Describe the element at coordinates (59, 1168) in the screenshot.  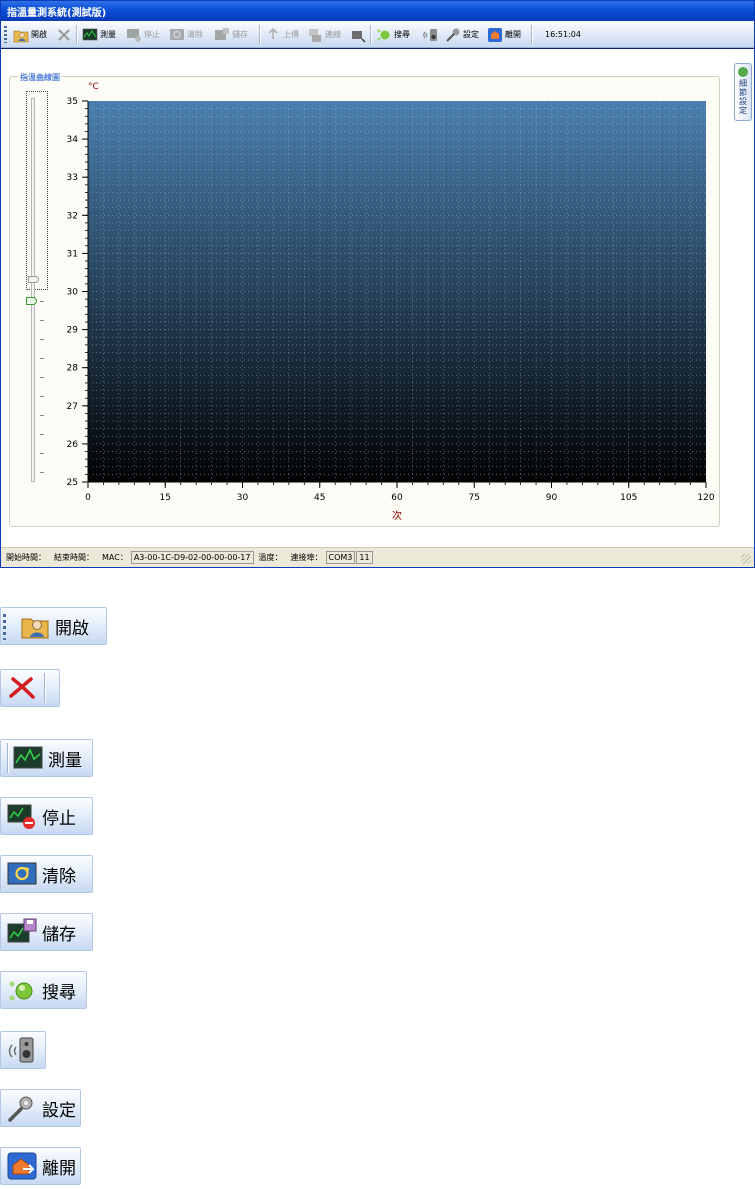
I see `legend-exit-label: 離開` at that location.